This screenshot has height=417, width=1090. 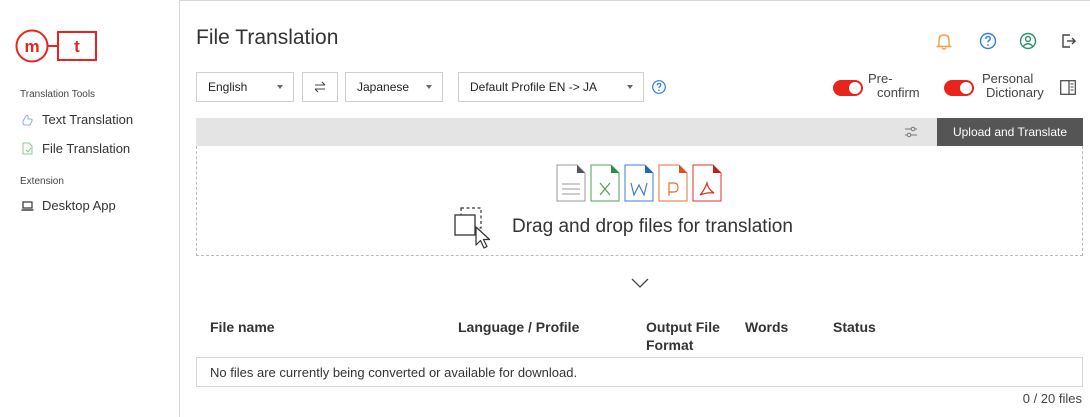 What do you see at coordinates (659, 87) in the screenshot?
I see `profile-help-icon` at bounding box center [659, 87].